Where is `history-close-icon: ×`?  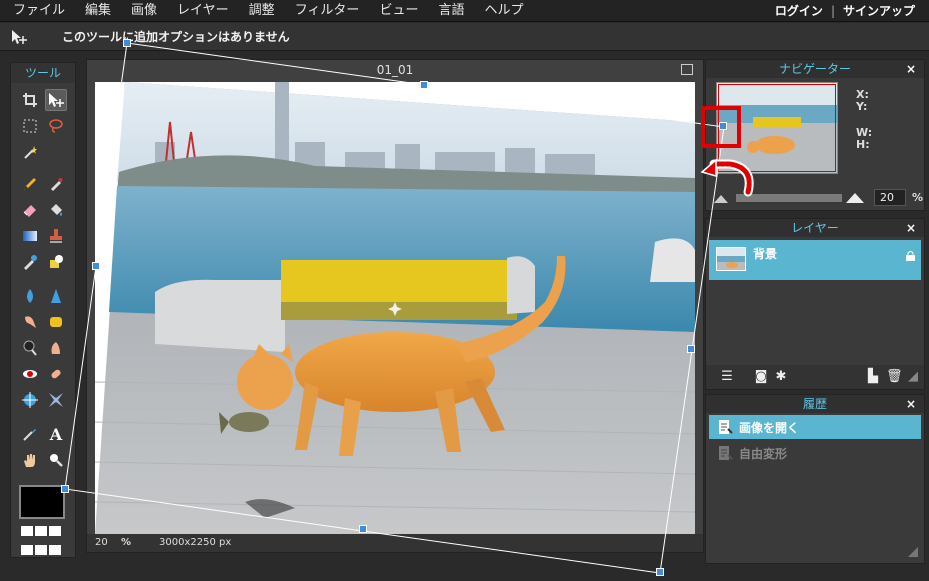
history-close-icon: × is located at coordinates (911, 404).